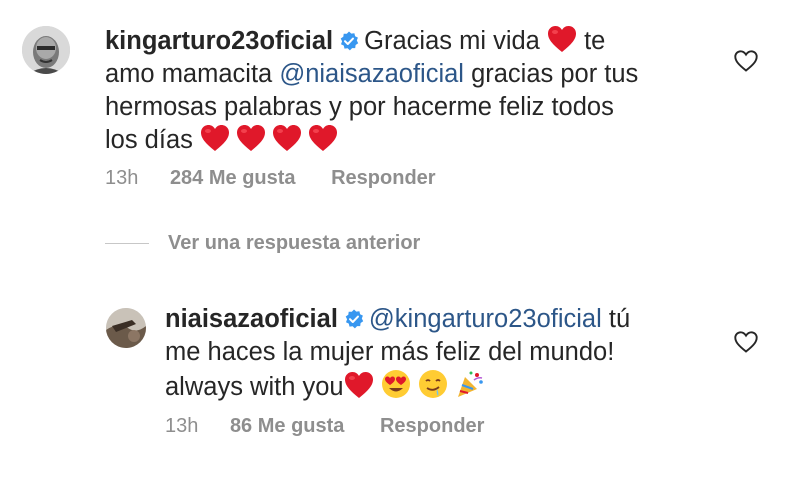 The width and height of the screenshot is (800, 485). I want to click on comment-text-part: gracias por tus, so click(555, 74).